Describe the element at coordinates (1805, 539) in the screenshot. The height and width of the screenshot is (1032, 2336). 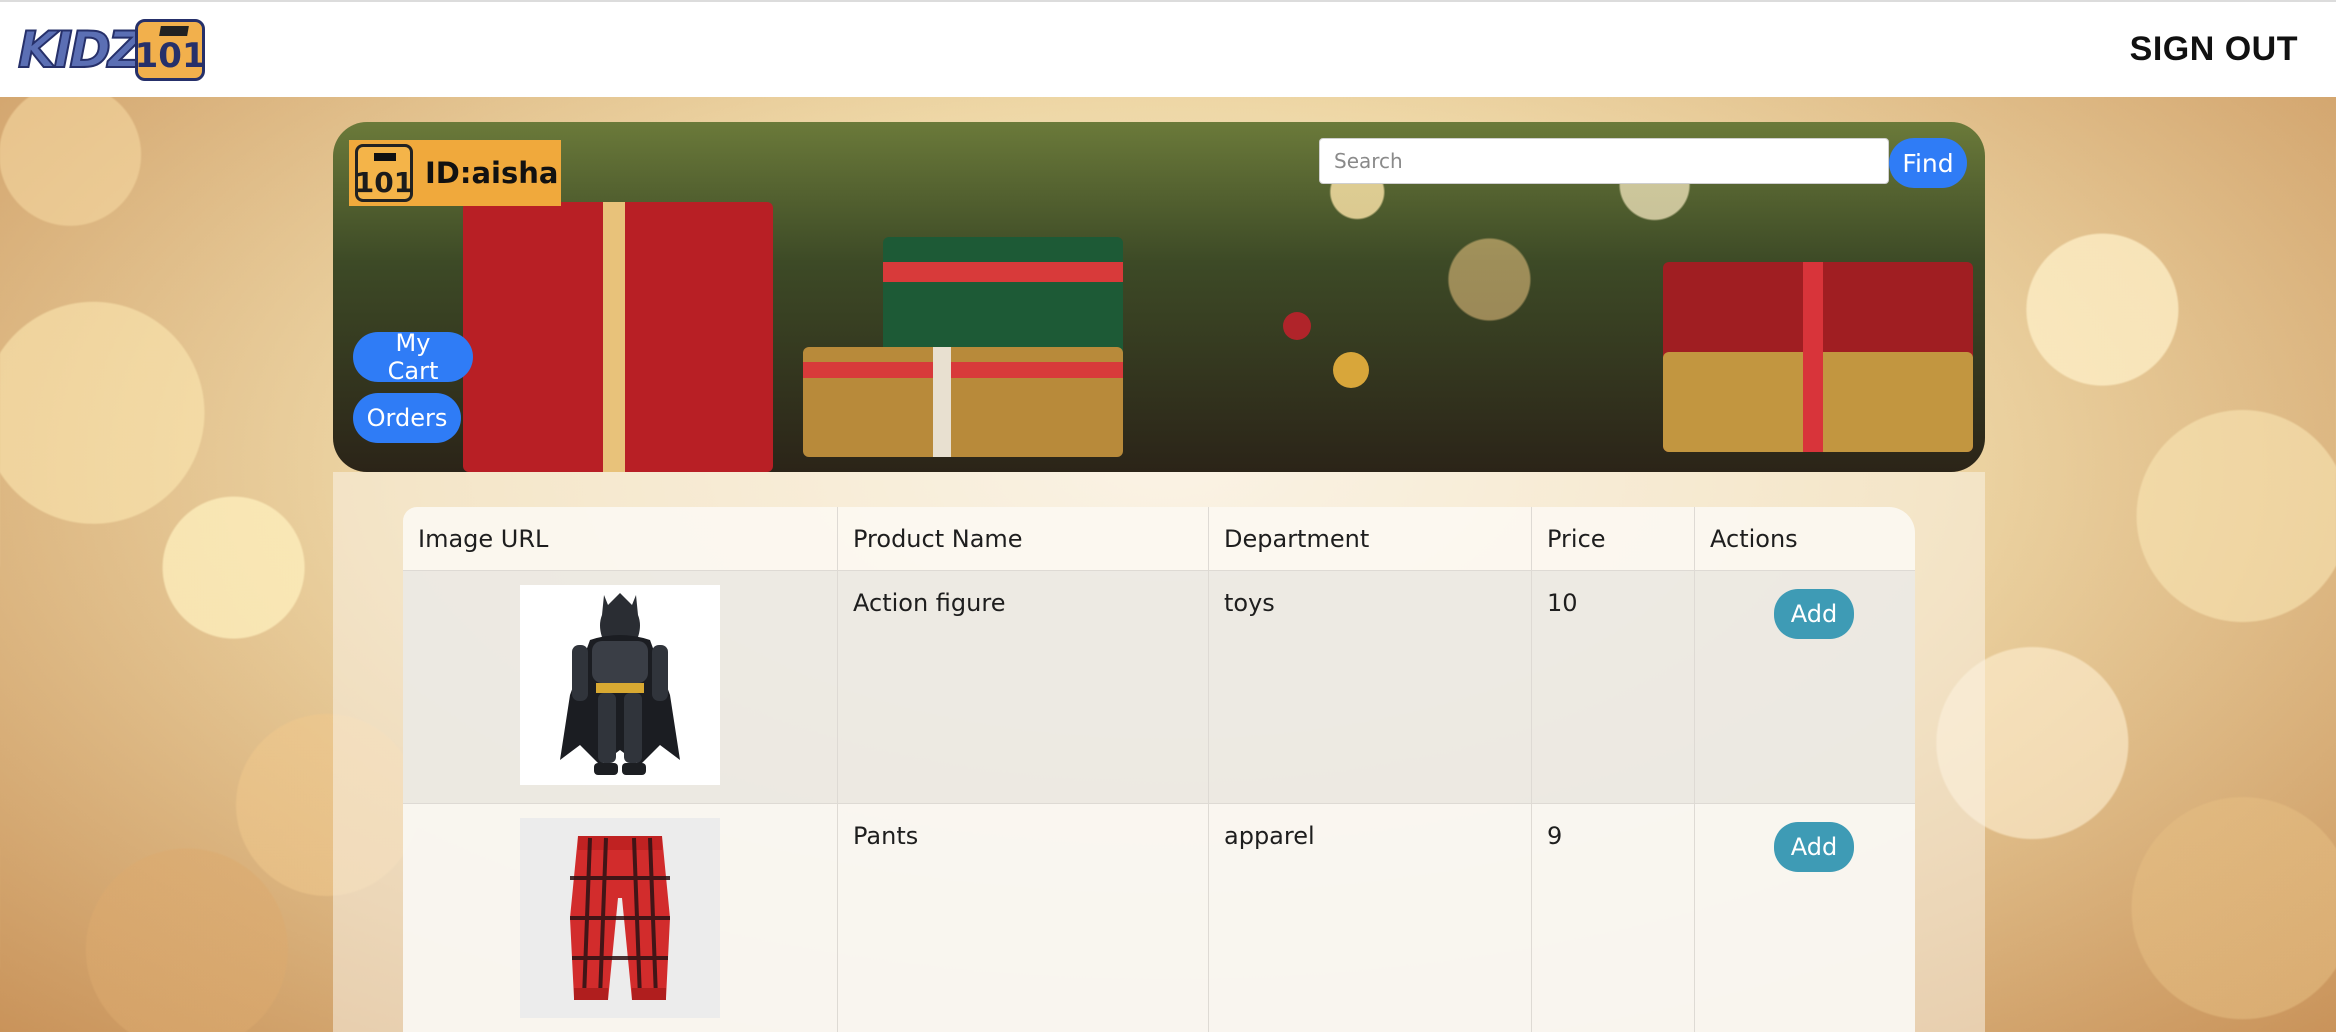
I see `header-actions: Actions` at that location.